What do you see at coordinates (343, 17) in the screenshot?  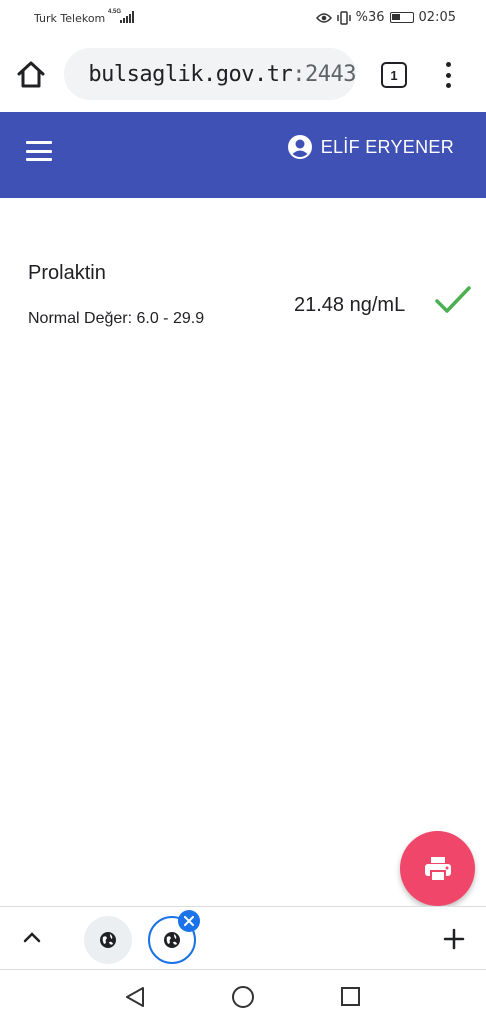 I see `vibrate-icon` at bounding box center [343, 17].